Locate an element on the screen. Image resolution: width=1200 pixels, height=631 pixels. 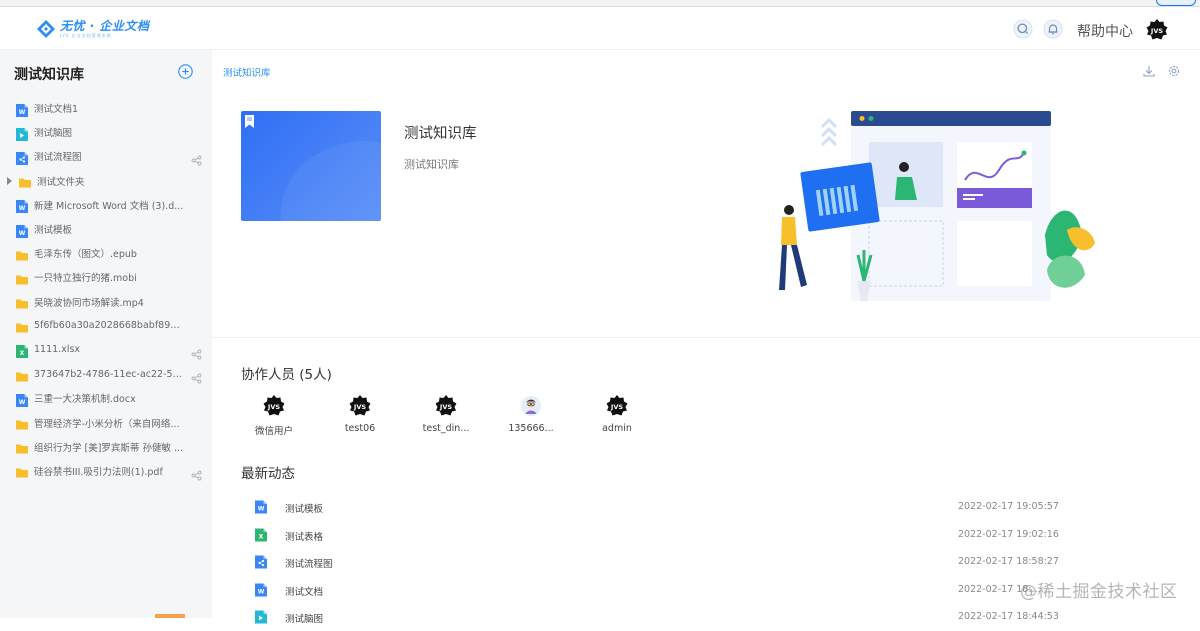
activity-file-name: 测试脑图 is located at coordinates (304, 619).